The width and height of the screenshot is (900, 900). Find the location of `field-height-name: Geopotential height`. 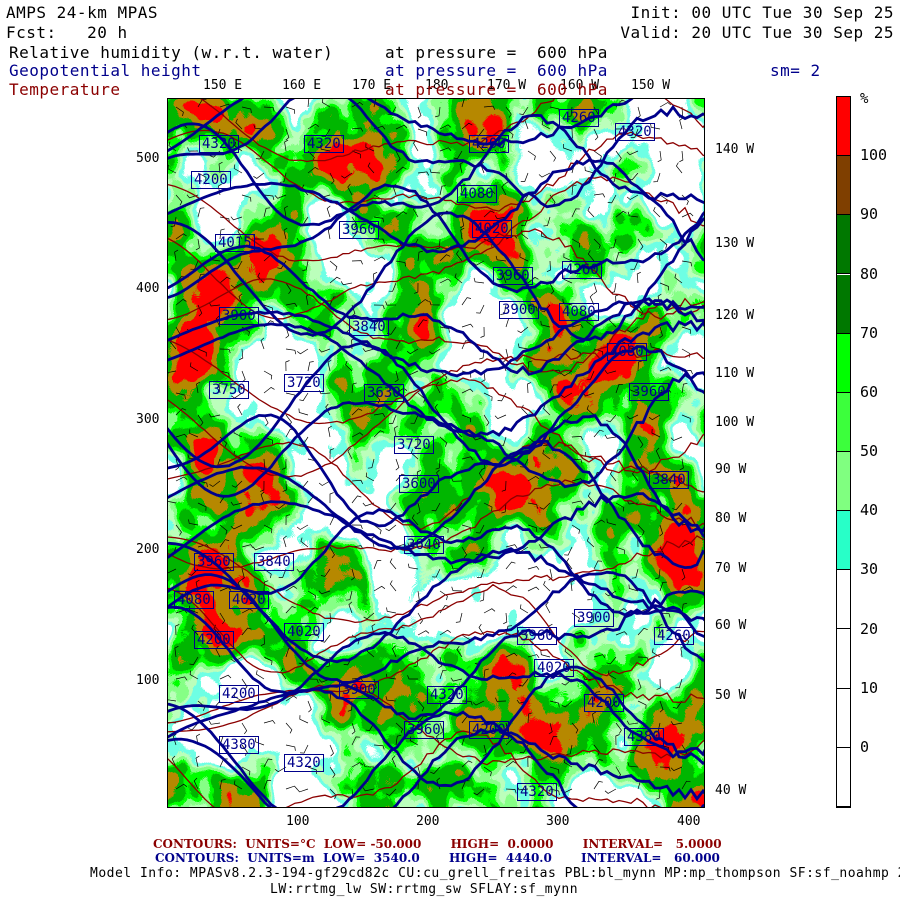

field-height-name: Geopotential height is located at coordinates (105, 70).